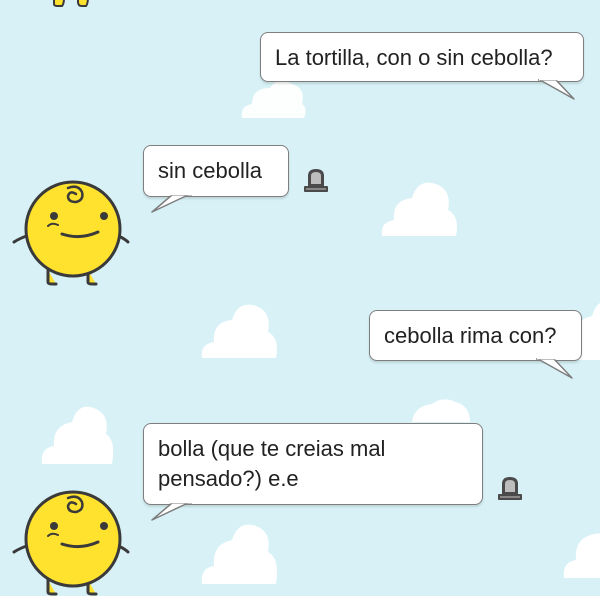 The height and width of the screenshot is (596, 600). Describe the element at coordinates (272, 463) in the screenshot. I see `message-text: bolla (que te creias mal pensado?) e.e` at that location.